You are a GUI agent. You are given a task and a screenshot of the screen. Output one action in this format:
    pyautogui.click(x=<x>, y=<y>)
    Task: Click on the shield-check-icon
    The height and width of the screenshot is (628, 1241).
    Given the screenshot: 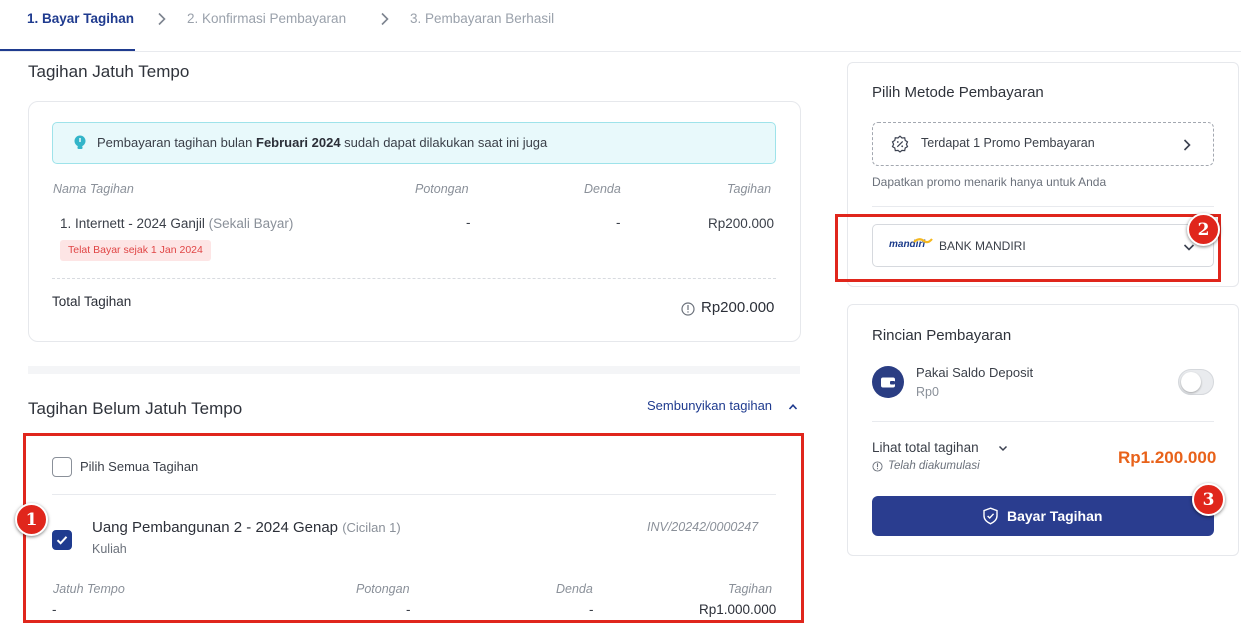 What is the action you would take?
    pyautogui.click(x=990, y=516)
    